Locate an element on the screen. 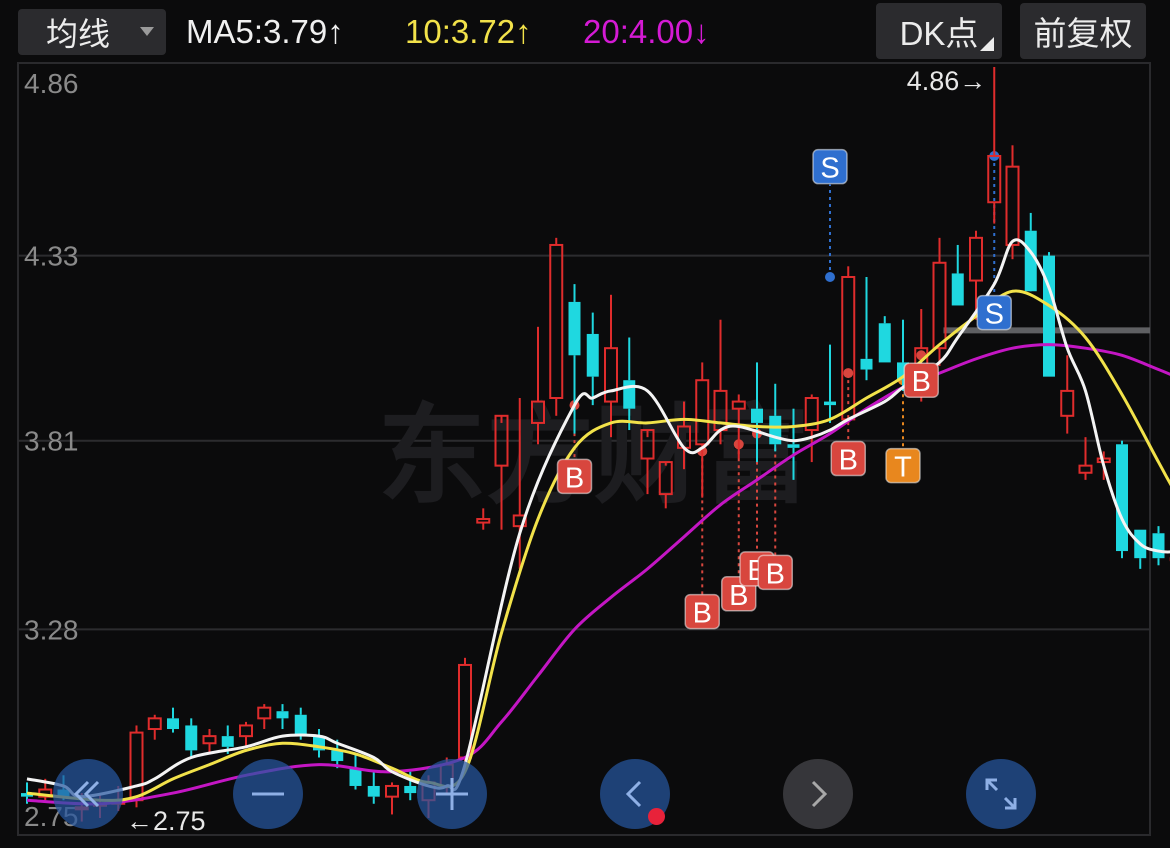  chevron-left-icon is located at coordinates (633, 794).